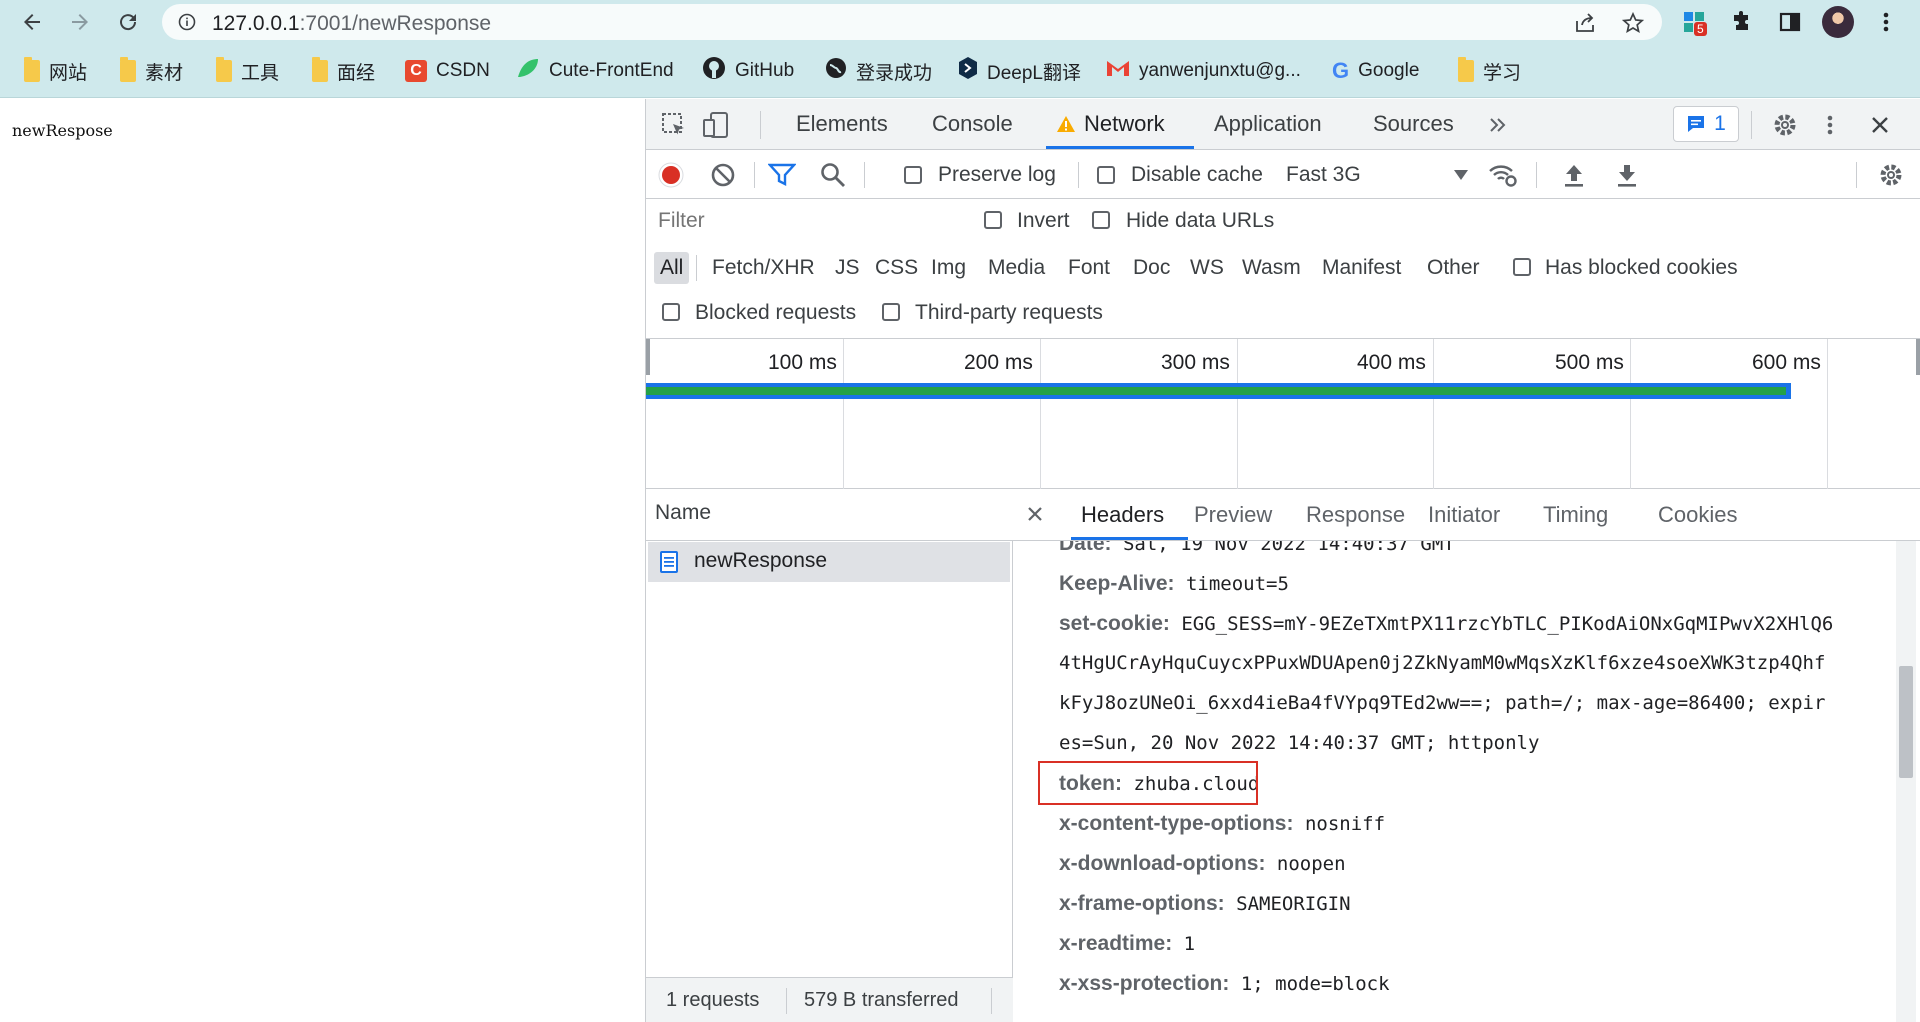  Describe the element at coordinates (1886, 22) in the screenshot. I see `menu-kebab-icon` at that location.